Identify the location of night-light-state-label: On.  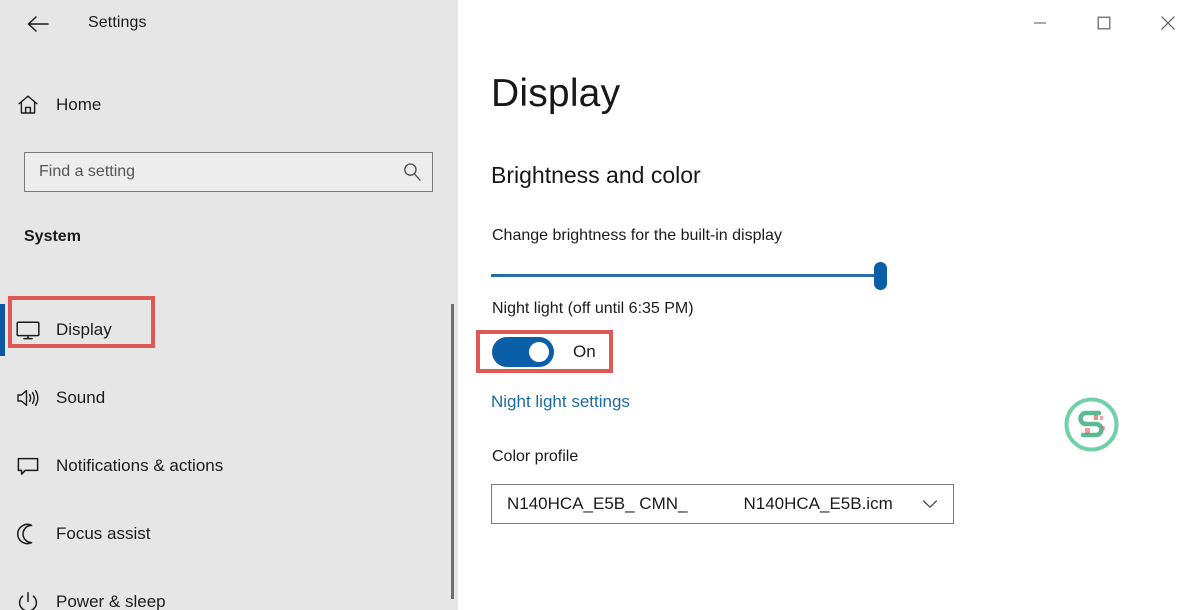
(584, 351).